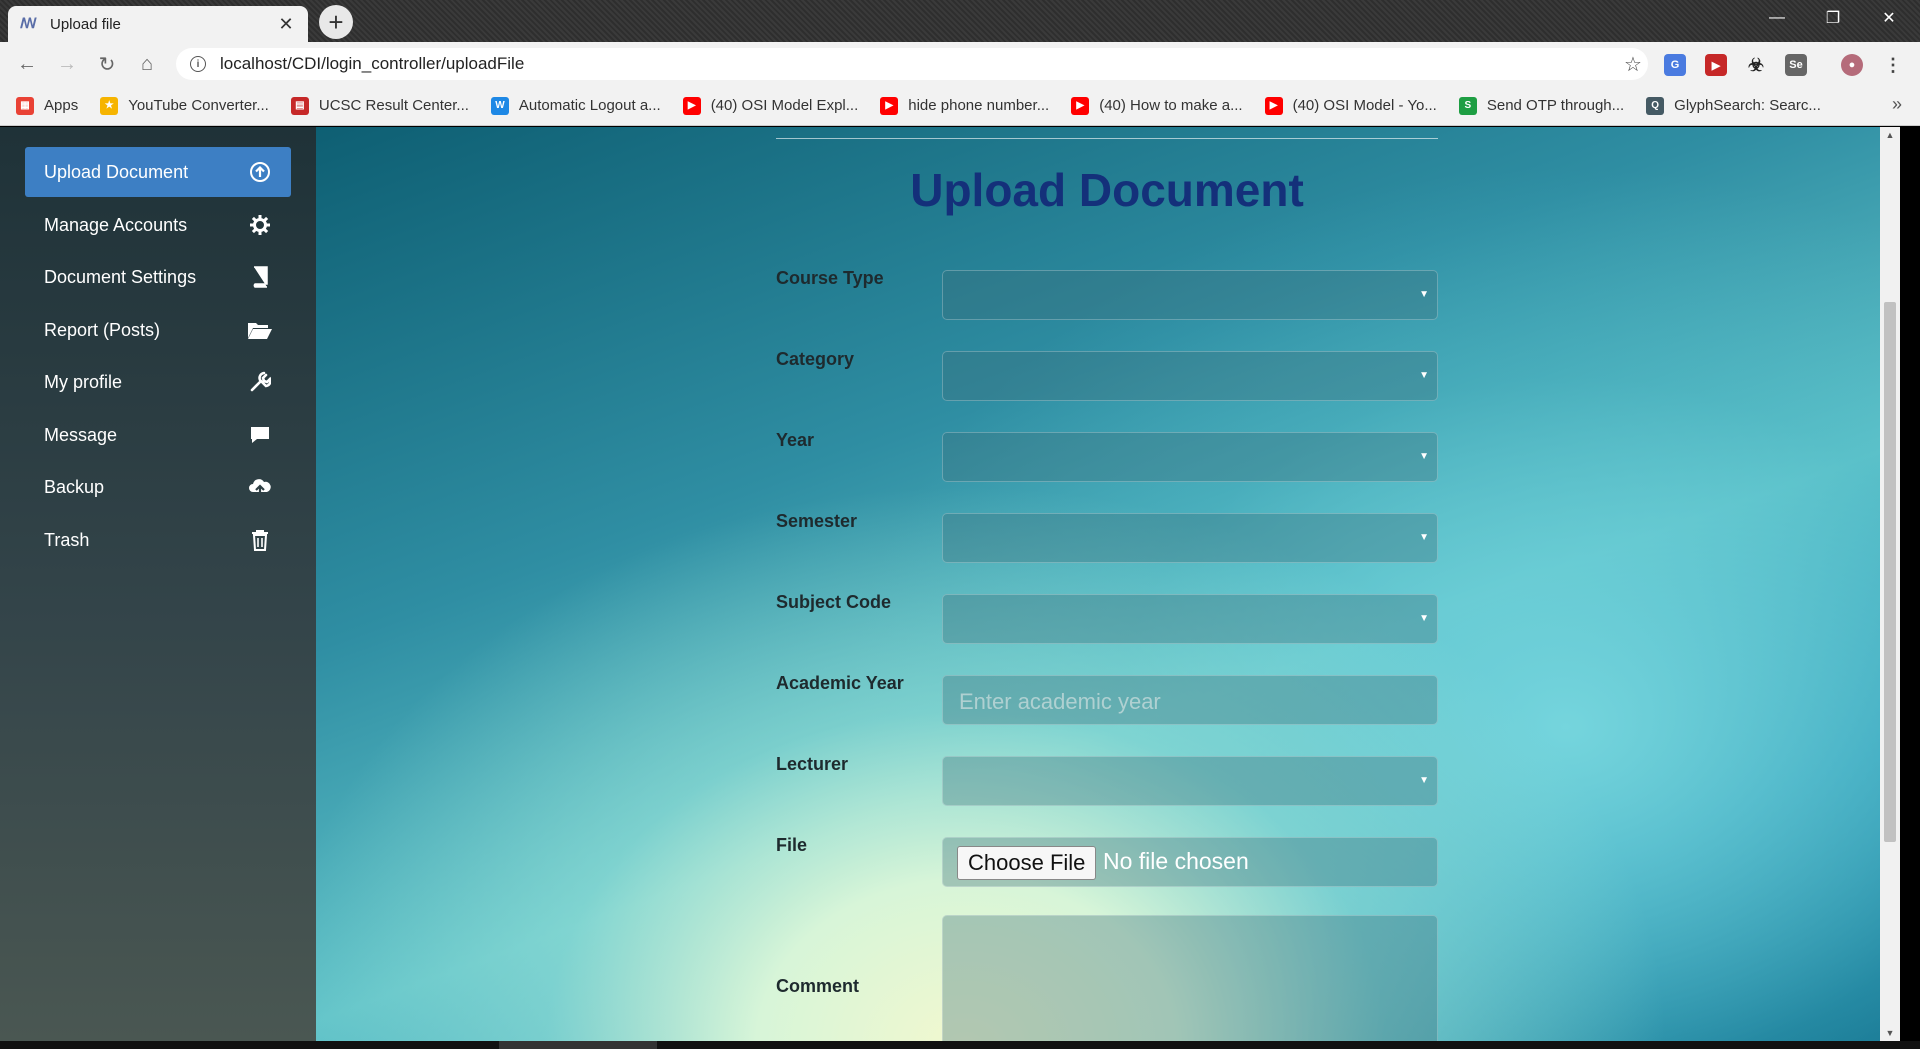 Image resolution: width=1920 pixels, height=1049 pixels. What do you see at coordinates (1777, 18) in the screenshot?
I see `minimize-icon: —` at bounding box center [1777, 18].